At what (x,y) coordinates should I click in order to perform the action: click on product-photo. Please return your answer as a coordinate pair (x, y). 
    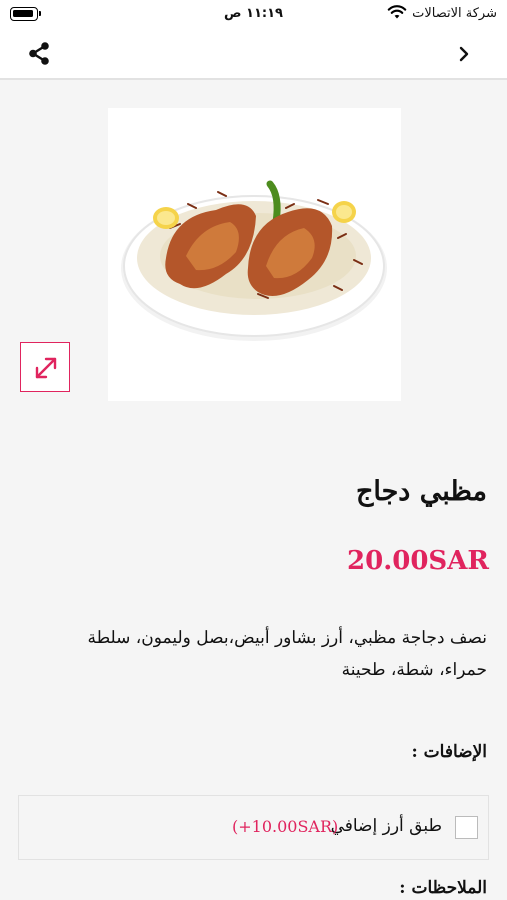
    Looking at the image, I should click on (254, 260).